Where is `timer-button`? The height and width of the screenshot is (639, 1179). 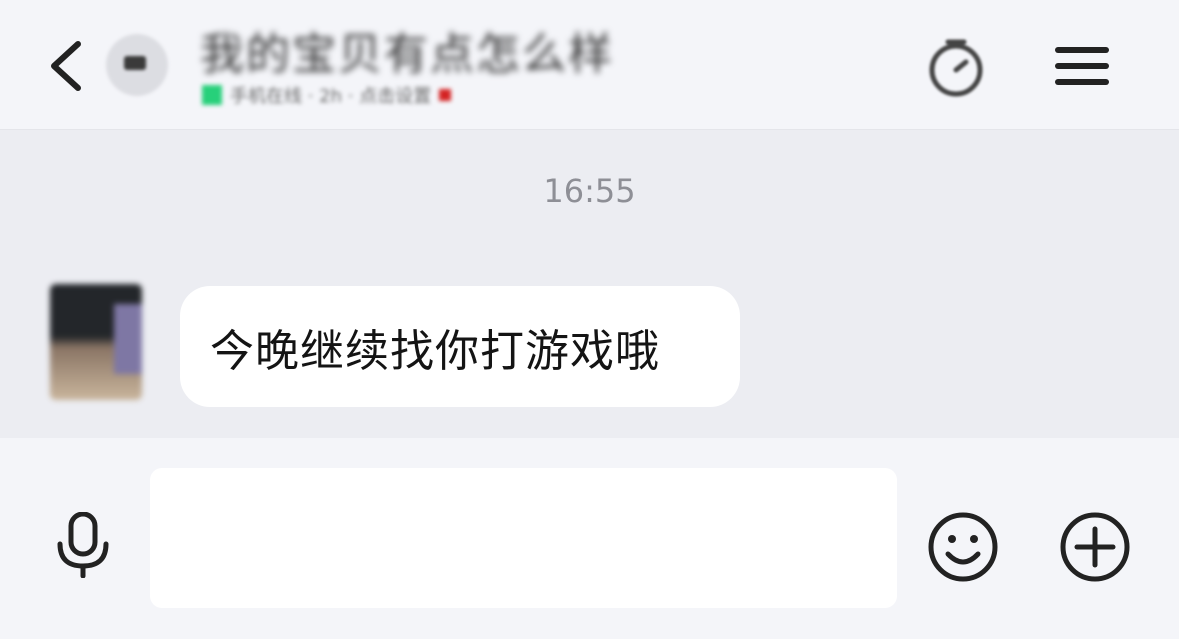 timer-button is located at coordinates (956, 68).